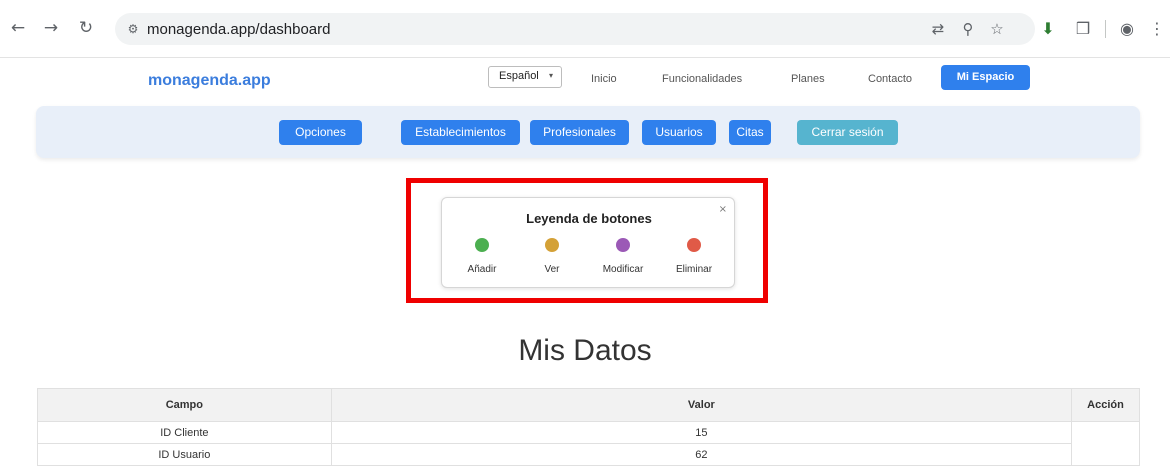  What do you see at coordinates (209, 81) in the screenshot?
I see `brand-logo: monagenda.app` at bounding box center [209, 81].